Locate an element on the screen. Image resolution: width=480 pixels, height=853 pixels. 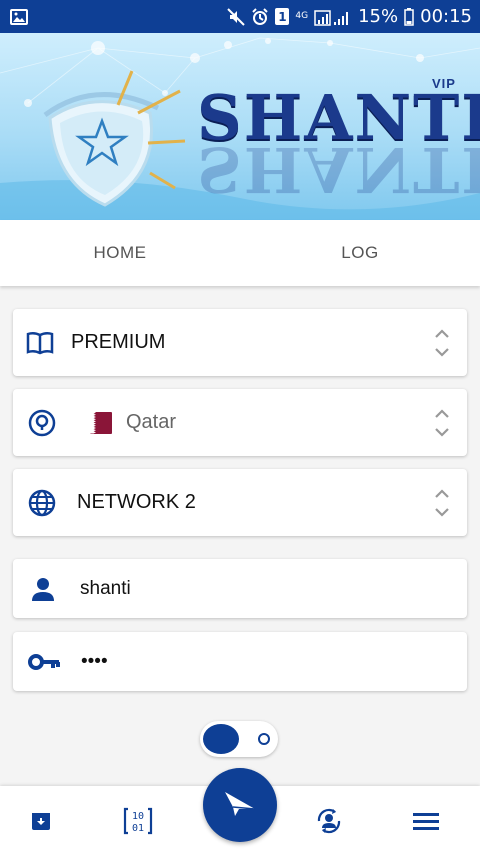
connect-toggle is located at coordinates (239, 739).